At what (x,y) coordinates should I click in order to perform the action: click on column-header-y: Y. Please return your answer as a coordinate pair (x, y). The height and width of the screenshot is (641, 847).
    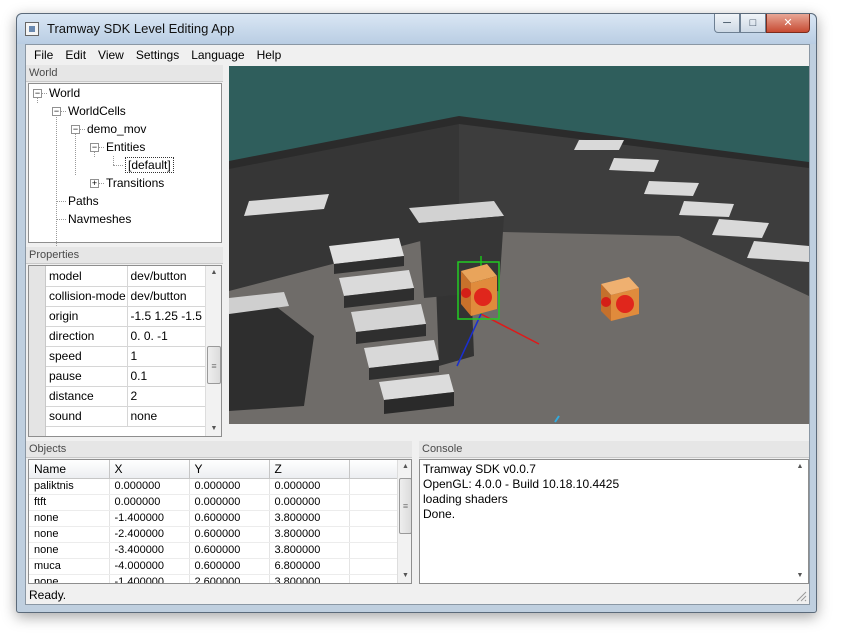
    Looking at the image, I should click on (229, 469).